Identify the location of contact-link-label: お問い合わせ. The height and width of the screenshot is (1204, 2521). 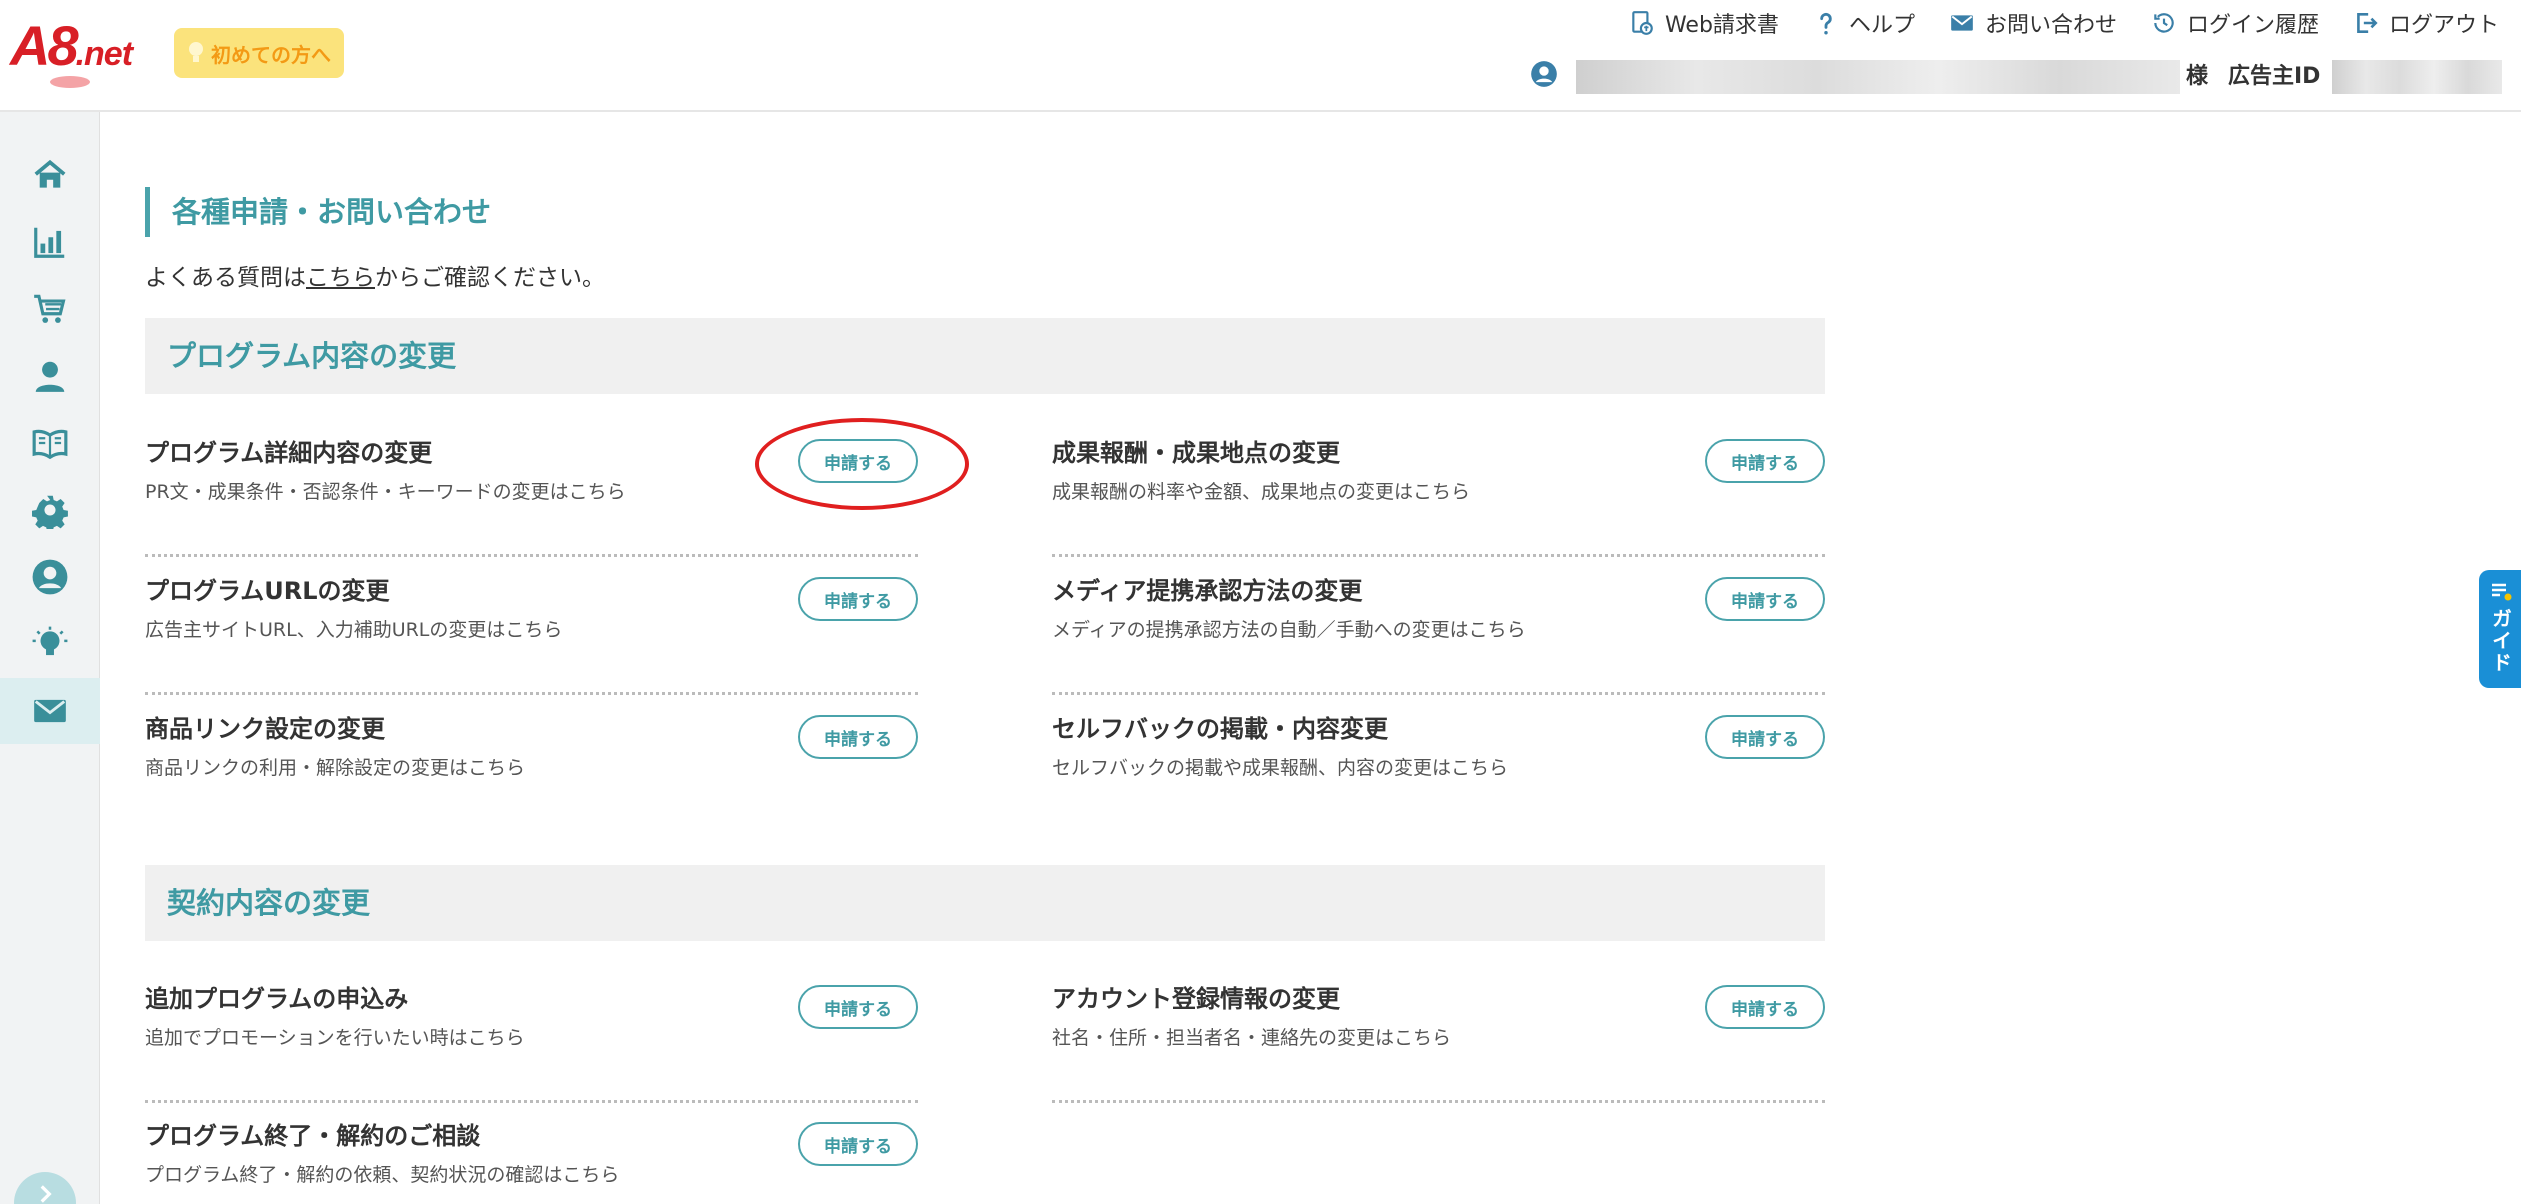
(2050, 25).